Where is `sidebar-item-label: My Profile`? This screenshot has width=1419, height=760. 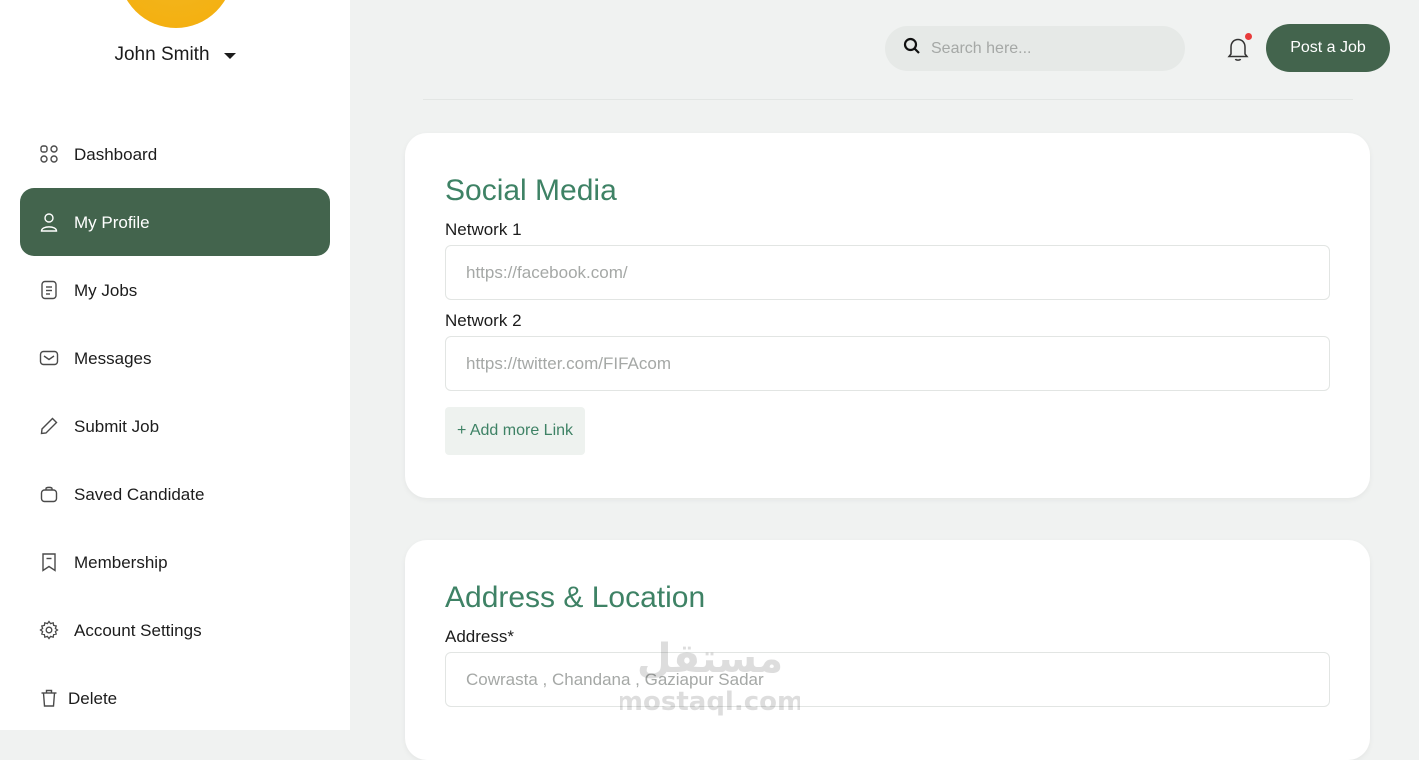 sidebar-item-label: My Profile is located at coordinates (112, 222).